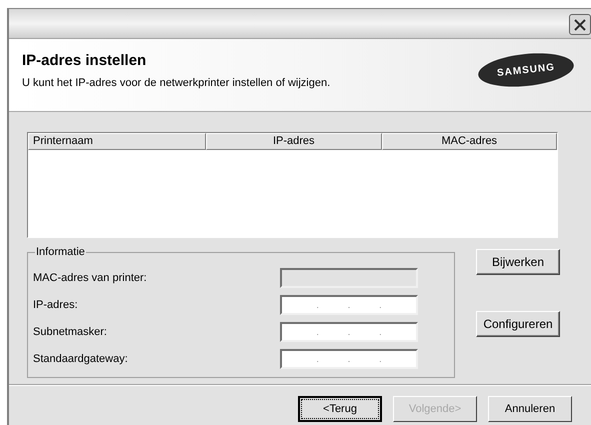 This screenshot has width=591, height=425. I want to click on side-button: Bijwerken, so click(518, 262).